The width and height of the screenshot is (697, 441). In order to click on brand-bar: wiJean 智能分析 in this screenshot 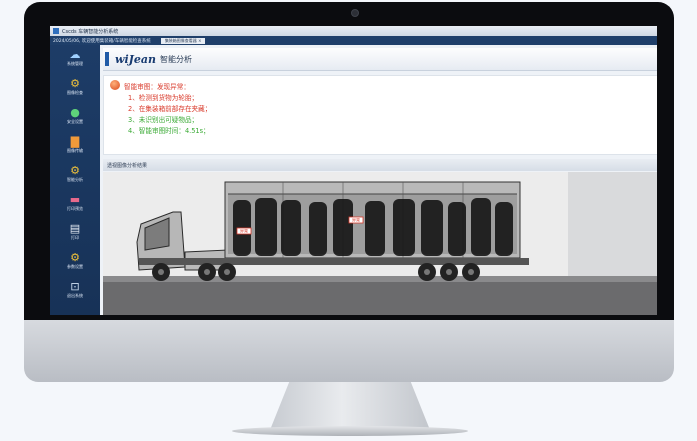, I will do `click(380, 59)`.